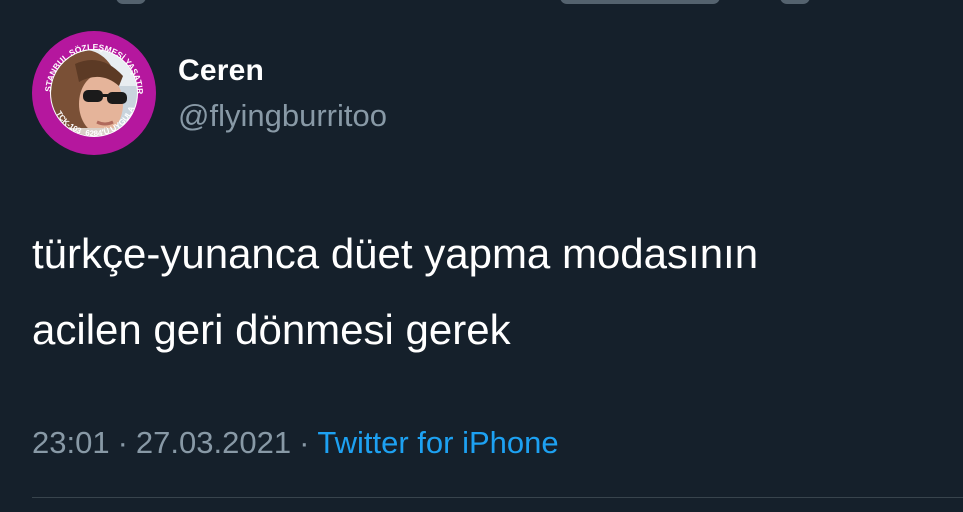 The image size is (963, 512). Describe the element at coordinates (213, 442) in the screenshot. I see `tweet-date: 27.03.2021` at that location.